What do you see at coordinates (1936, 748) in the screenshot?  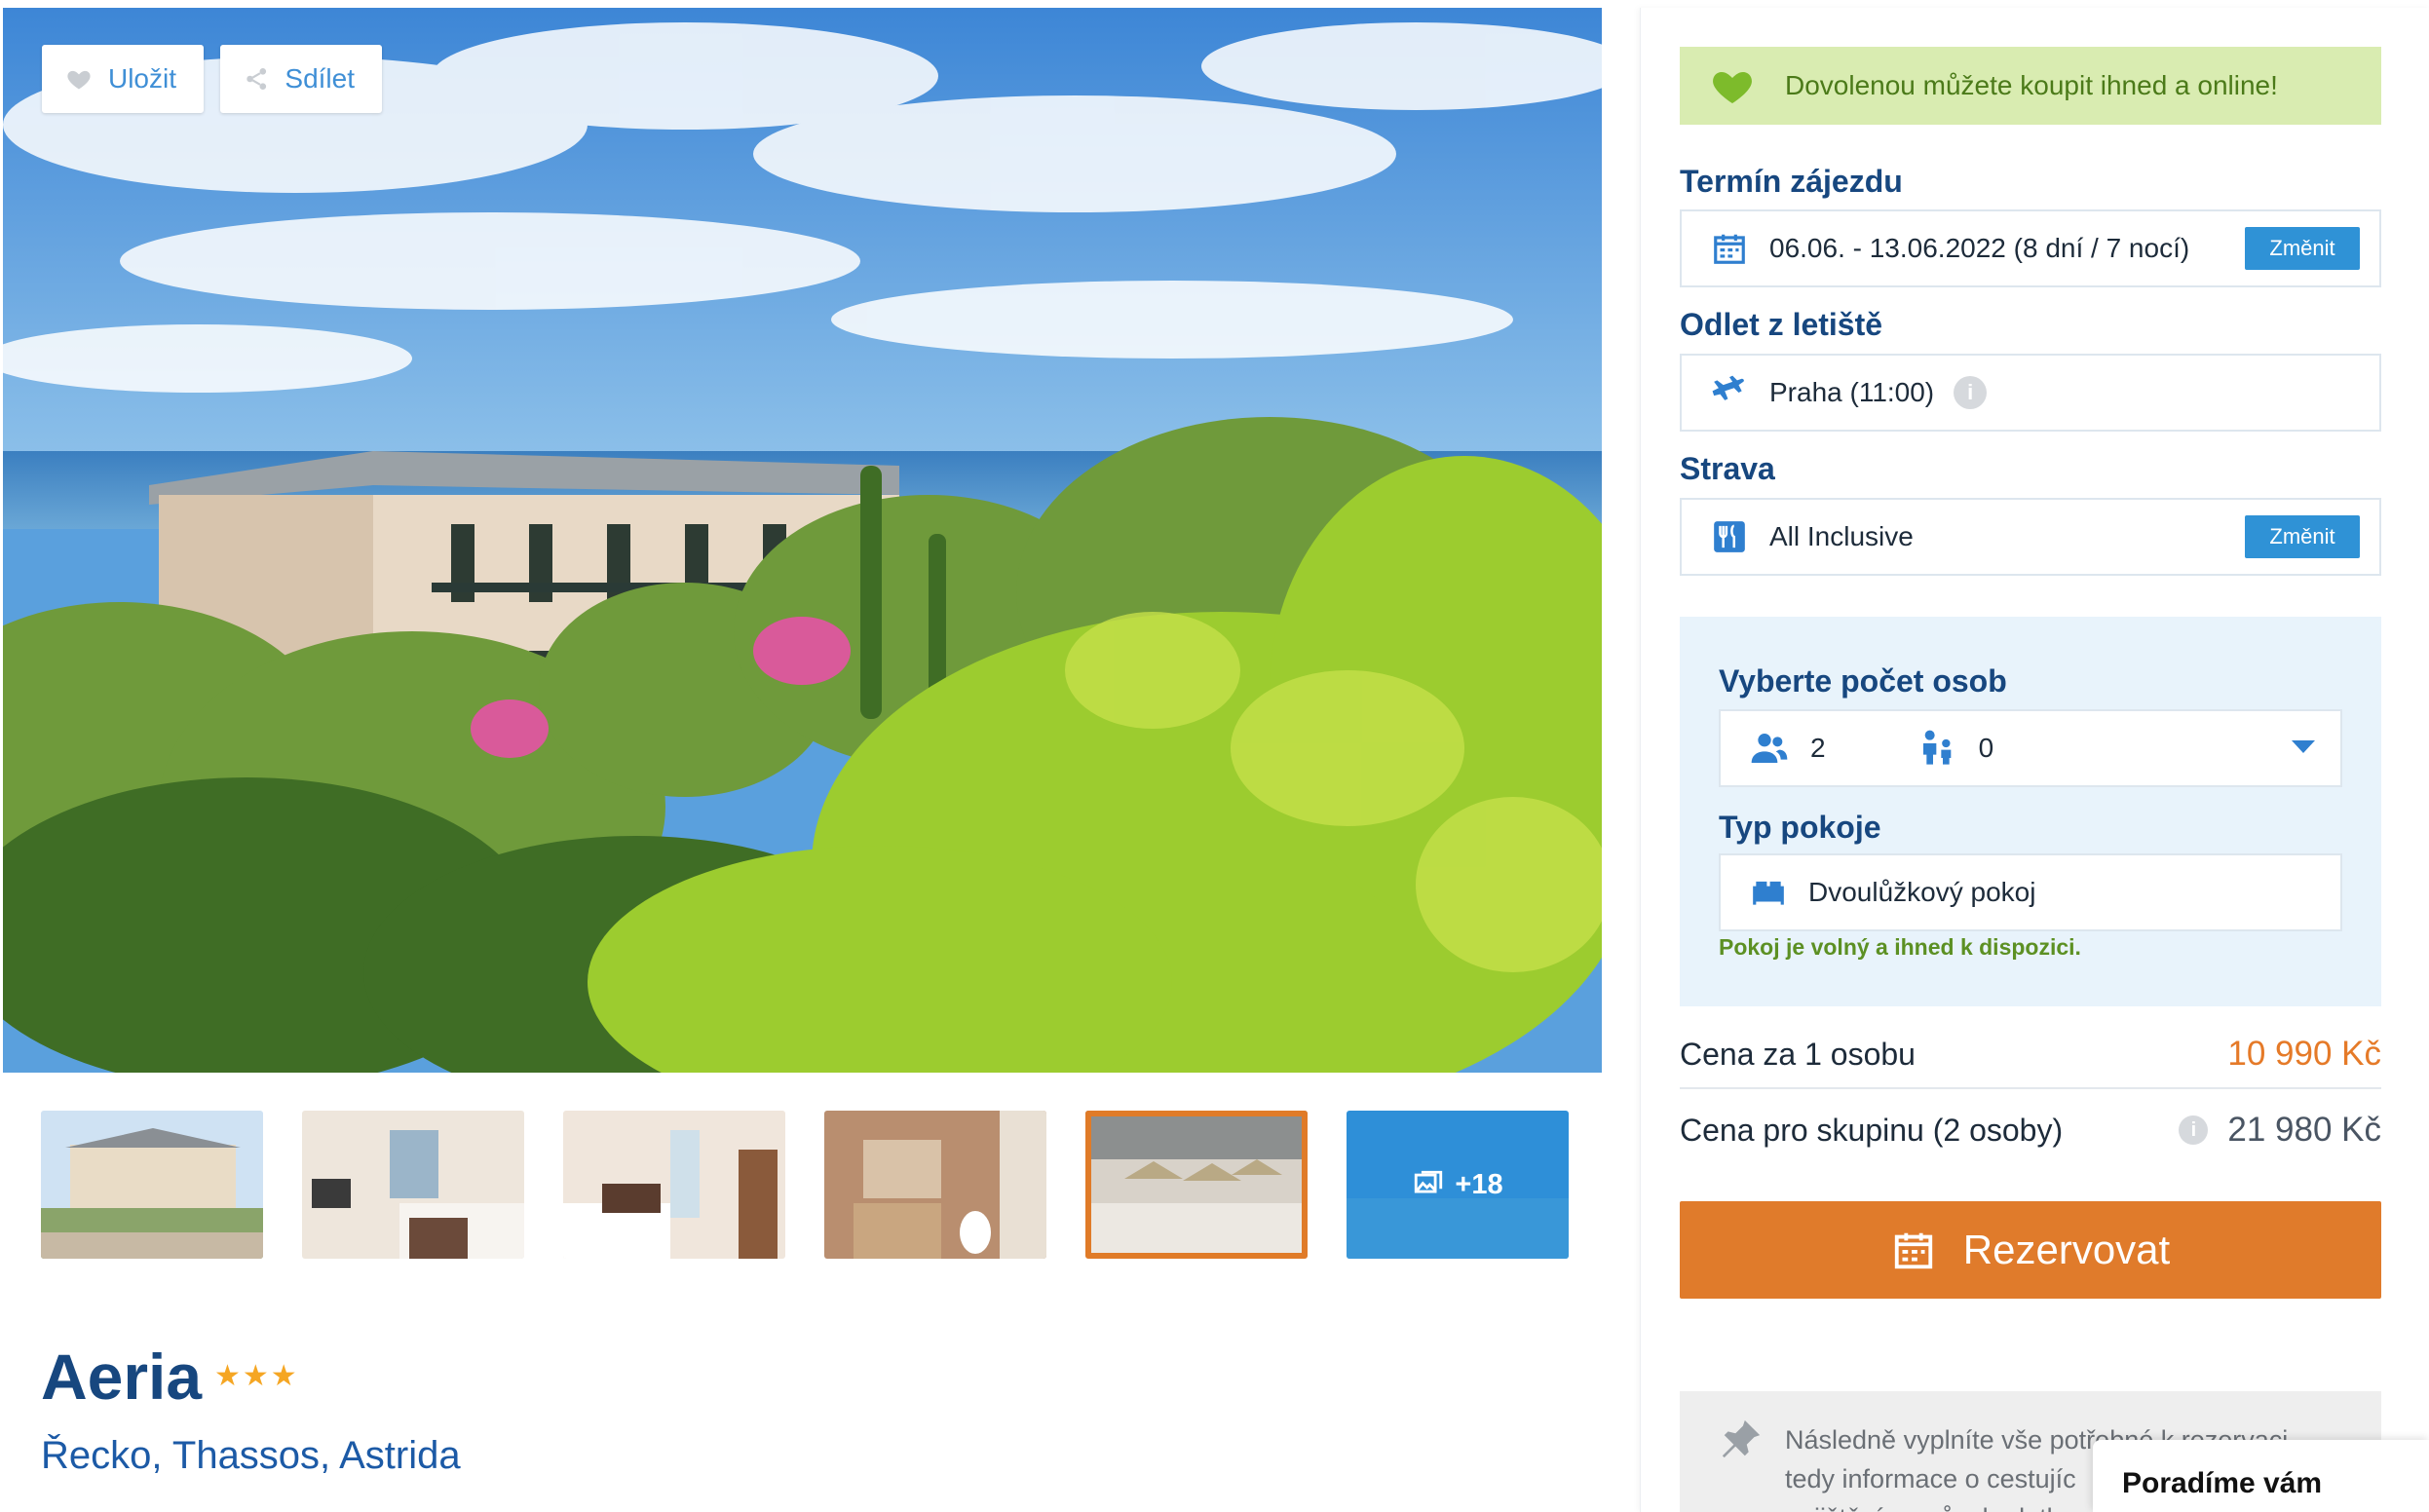 I see `children-icon` at bounding box center [1936, 748].